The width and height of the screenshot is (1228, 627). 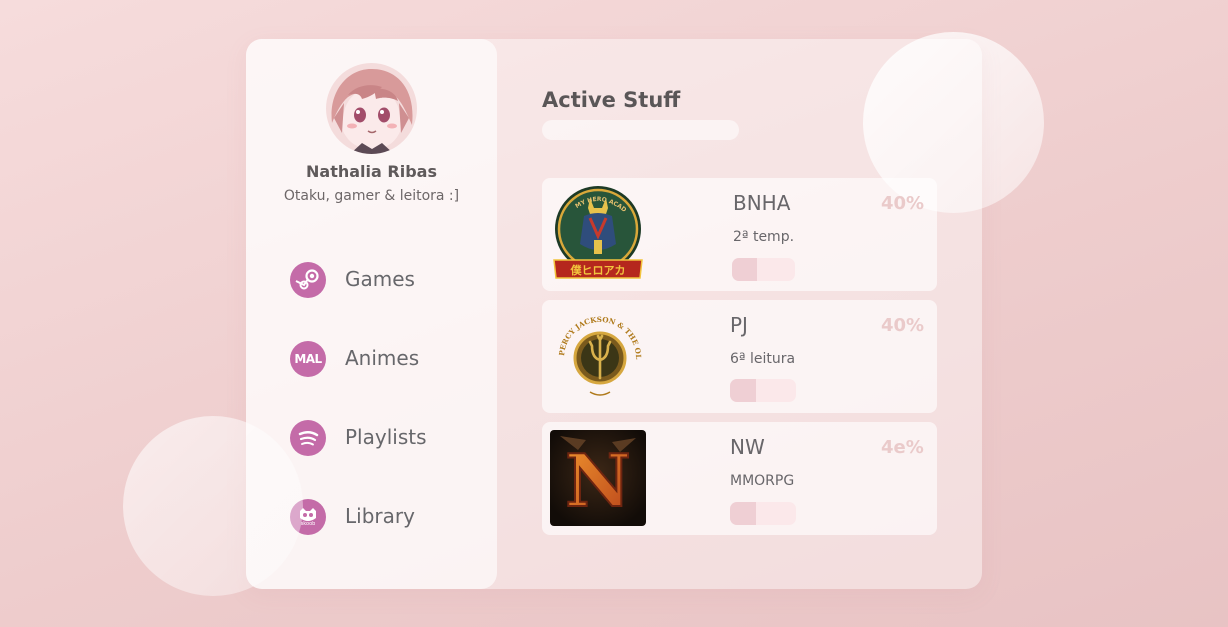 I want to click on mal-icon: MAL, so click(x=308, y=359).